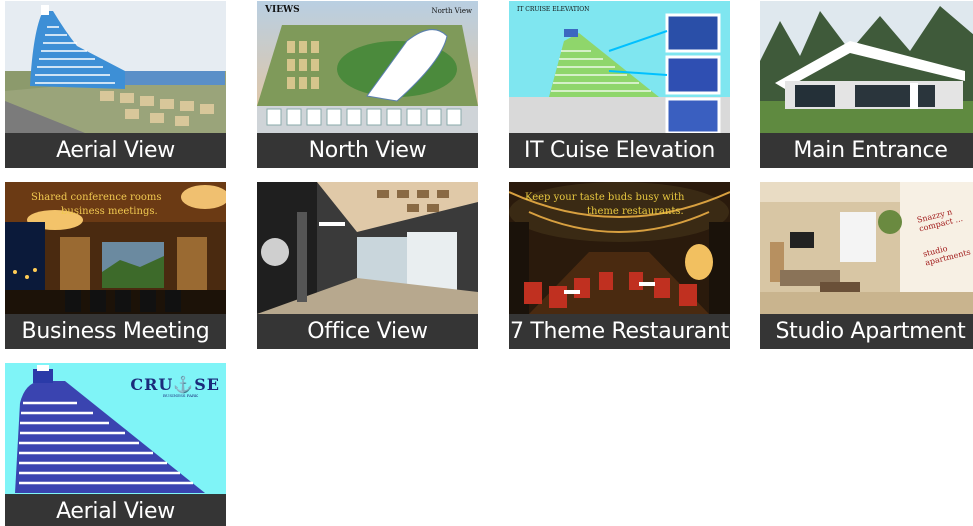 This screenshot has height=526, width=973. What do you see at coordinates (115, 67) in the screenshot?
I see `aerial-view-thumbnail` at bounding box center [115, 67].